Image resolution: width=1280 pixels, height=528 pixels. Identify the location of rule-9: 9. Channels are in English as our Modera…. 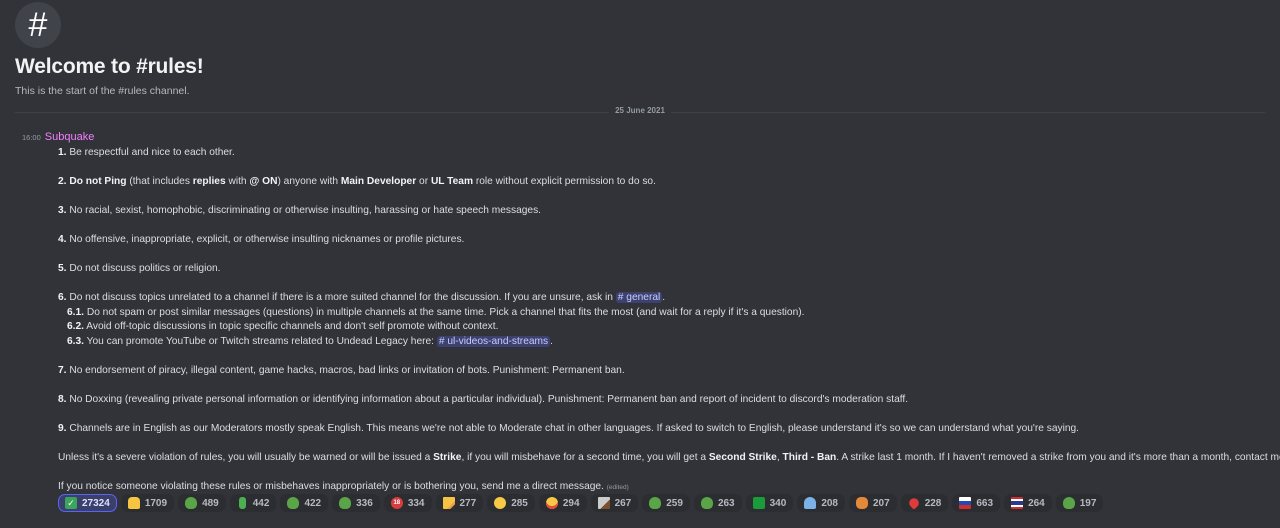
(669, 429).